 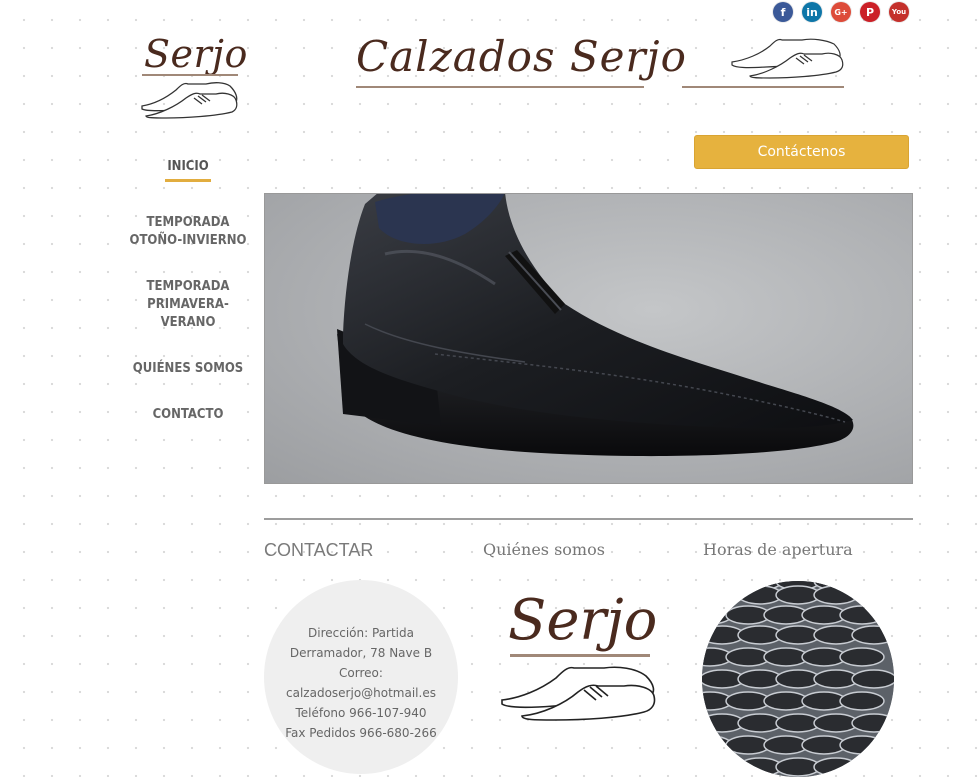 I want to click on about-section-title: Quiénes somos, so click(x=544, y=549).